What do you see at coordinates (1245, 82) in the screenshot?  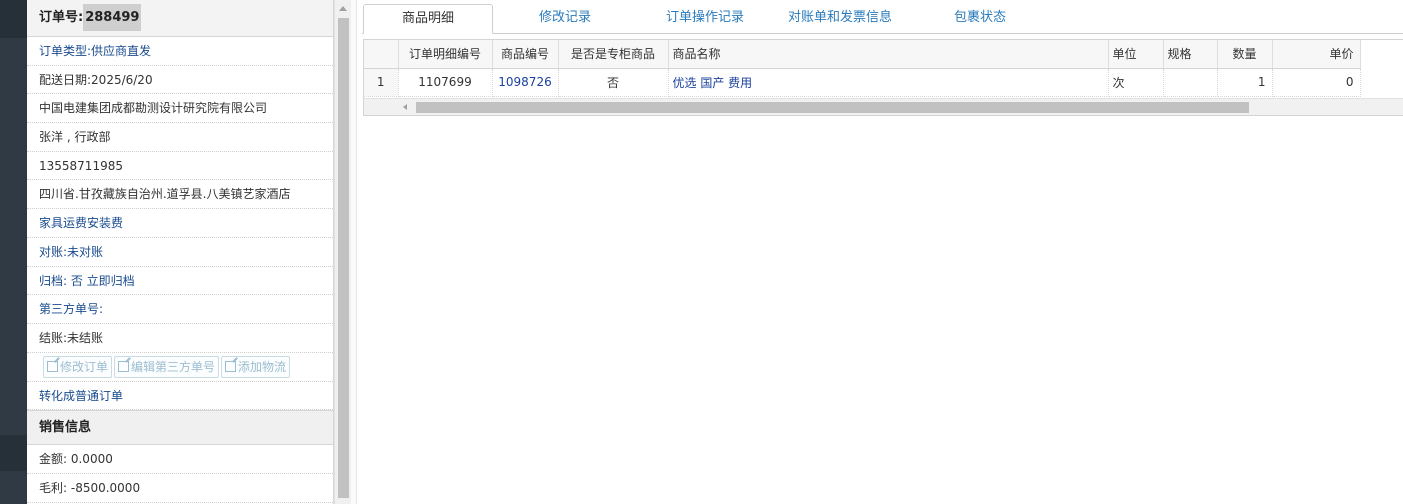 I see `quantity-cell: 1` at bounding box center [1245, 82].